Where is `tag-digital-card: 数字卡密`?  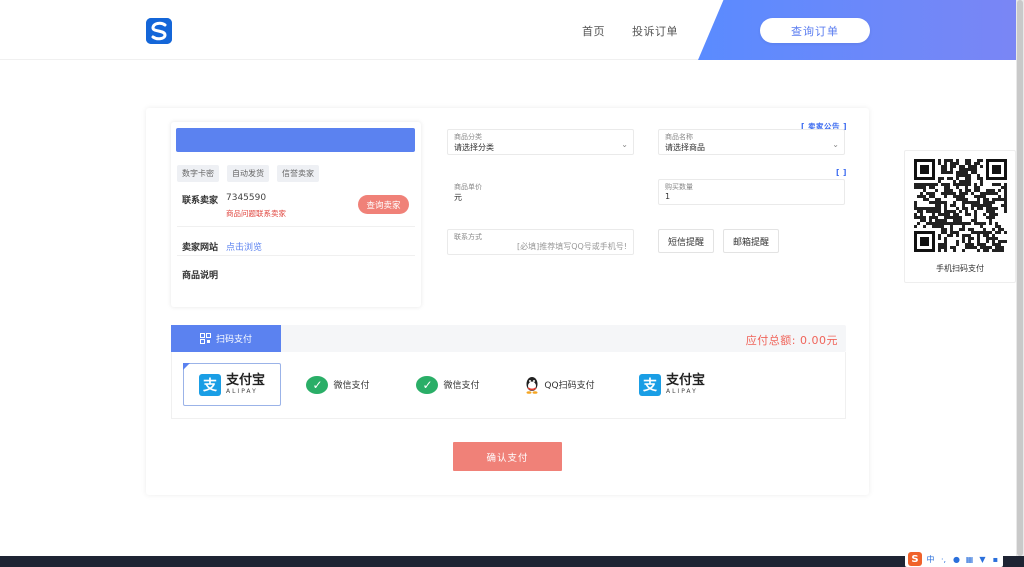
tag-digital-card: 数字卡密 is located at coordinates (198, 173).